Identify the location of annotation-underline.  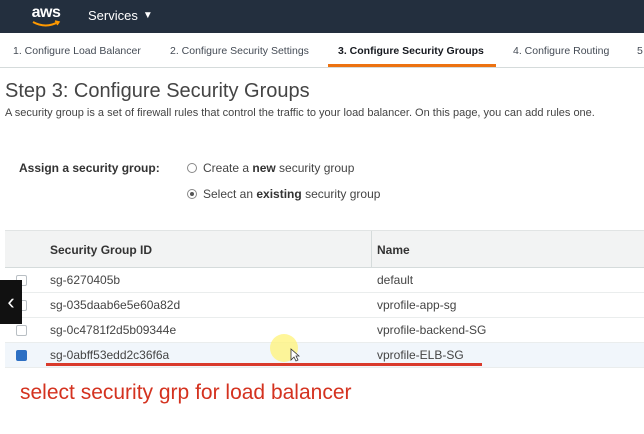
(264, 364).